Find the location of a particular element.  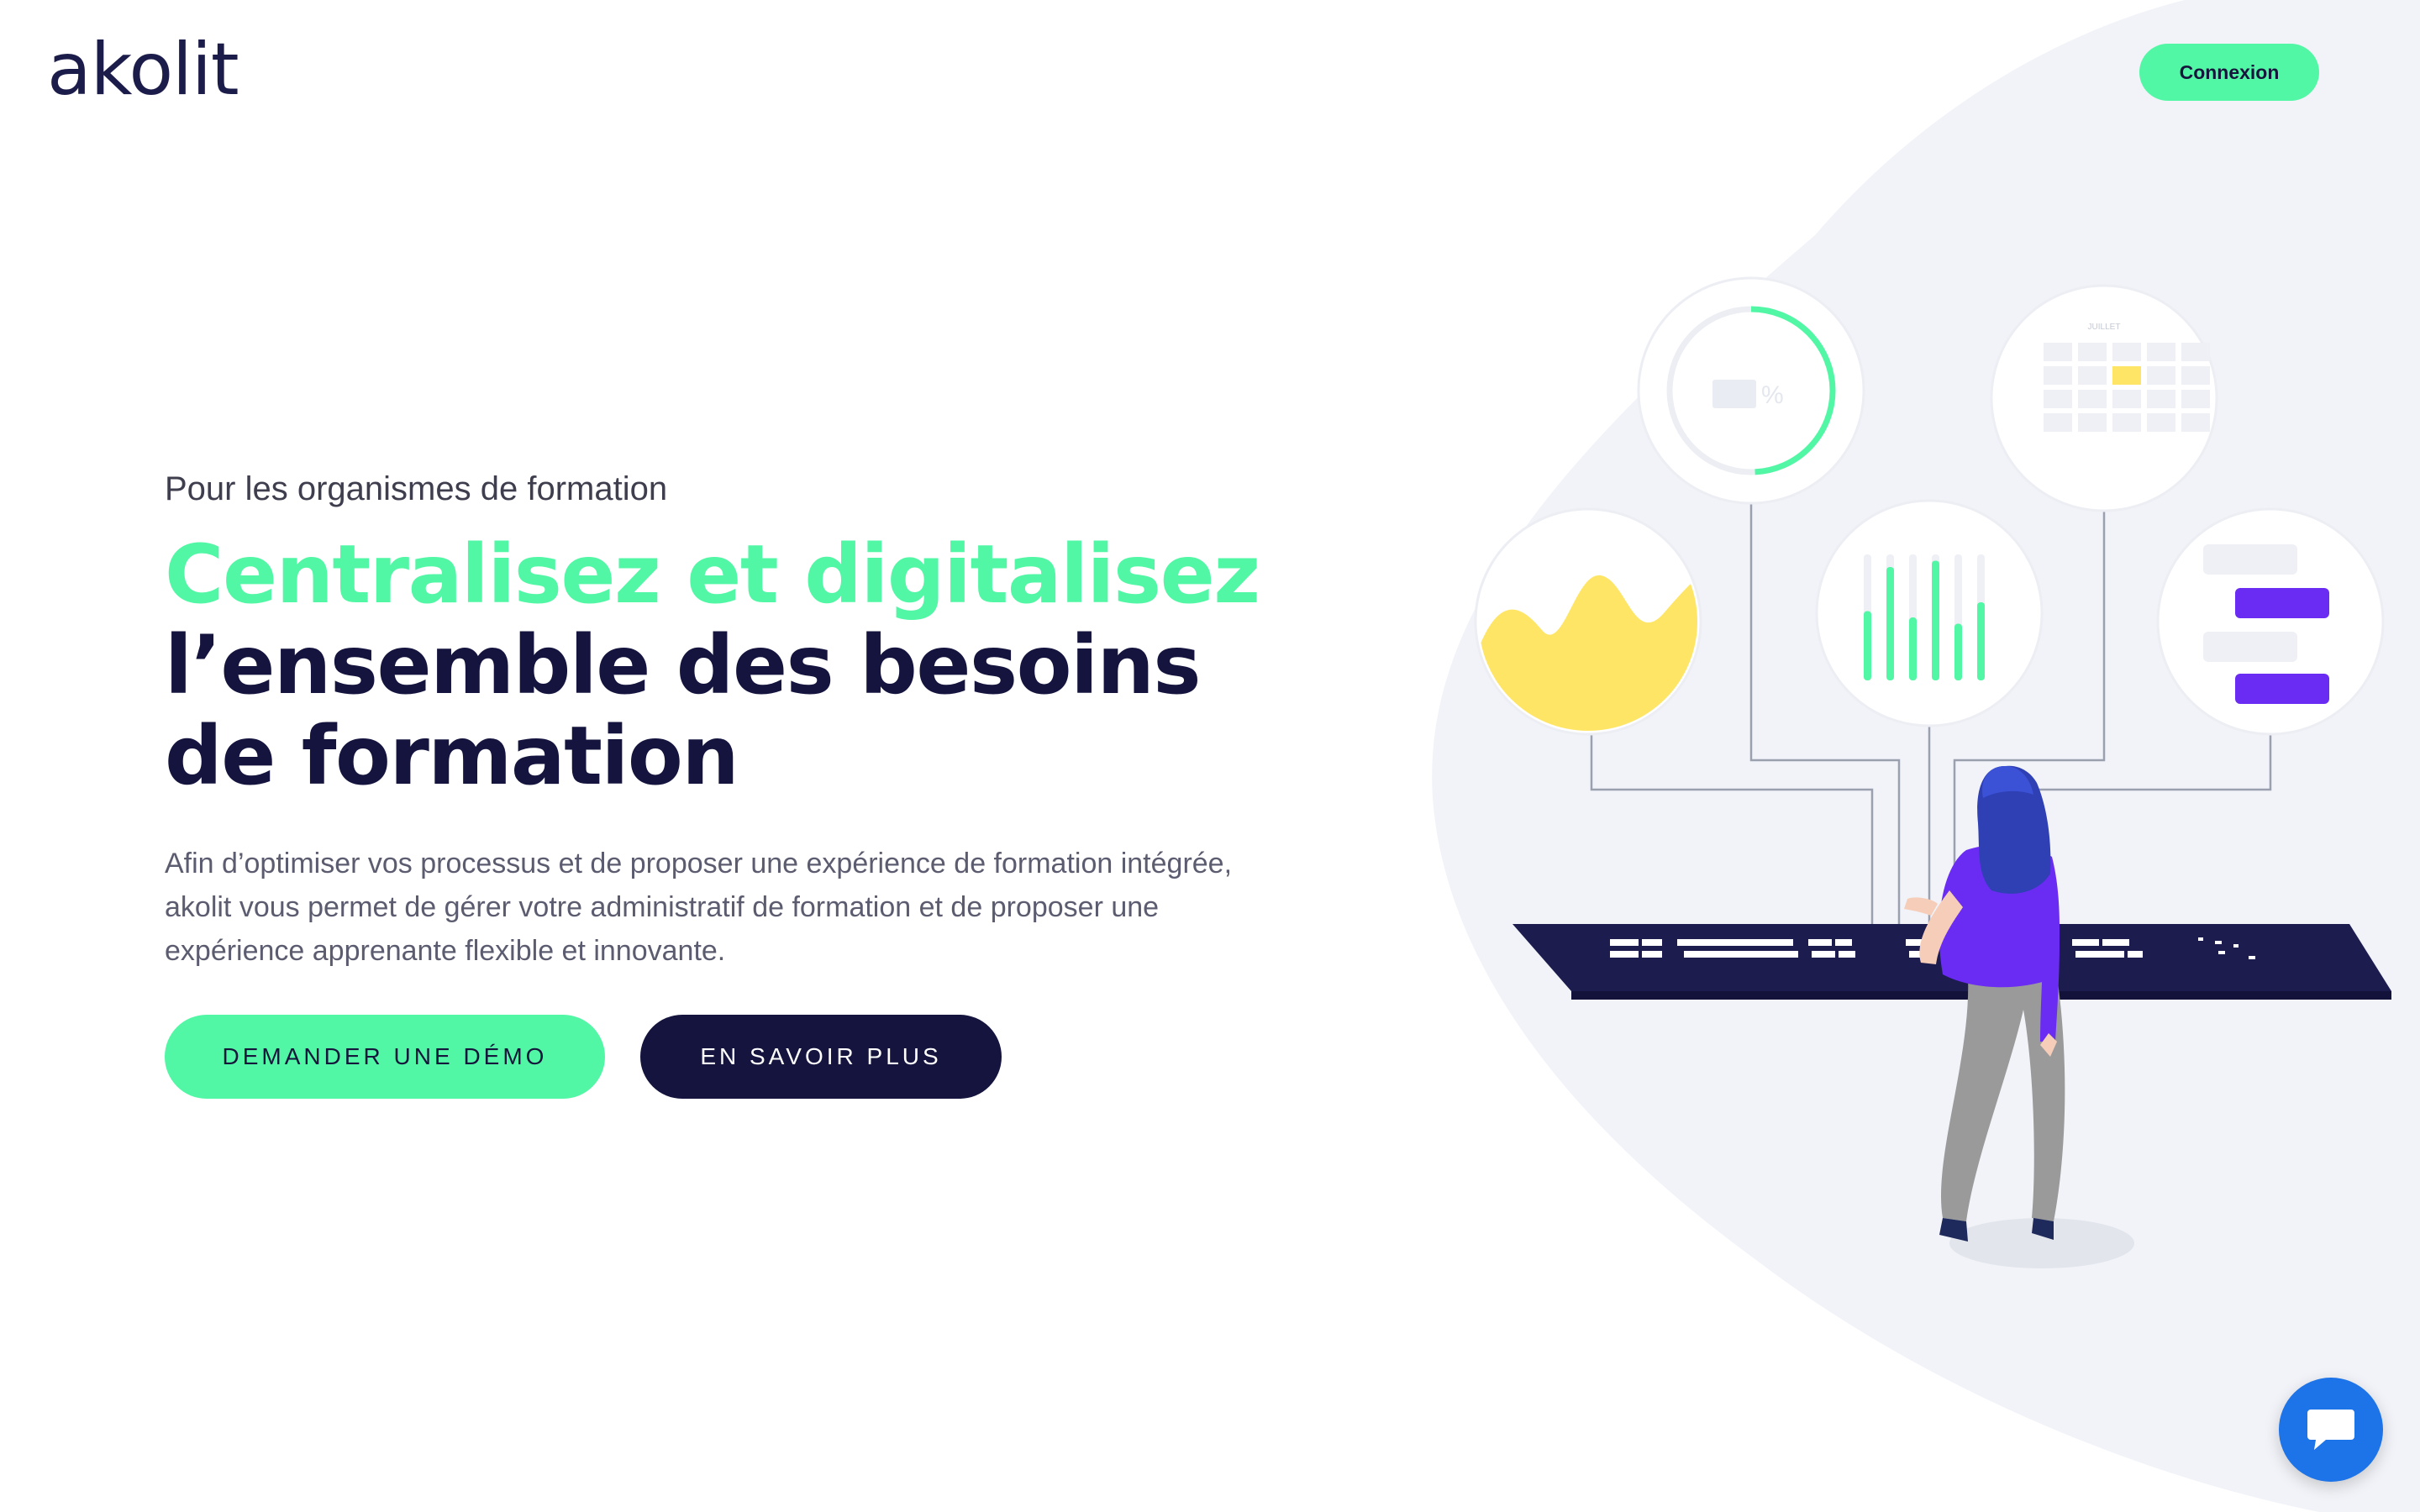

bar-chart-widget is located at coordinates (1929, 613).